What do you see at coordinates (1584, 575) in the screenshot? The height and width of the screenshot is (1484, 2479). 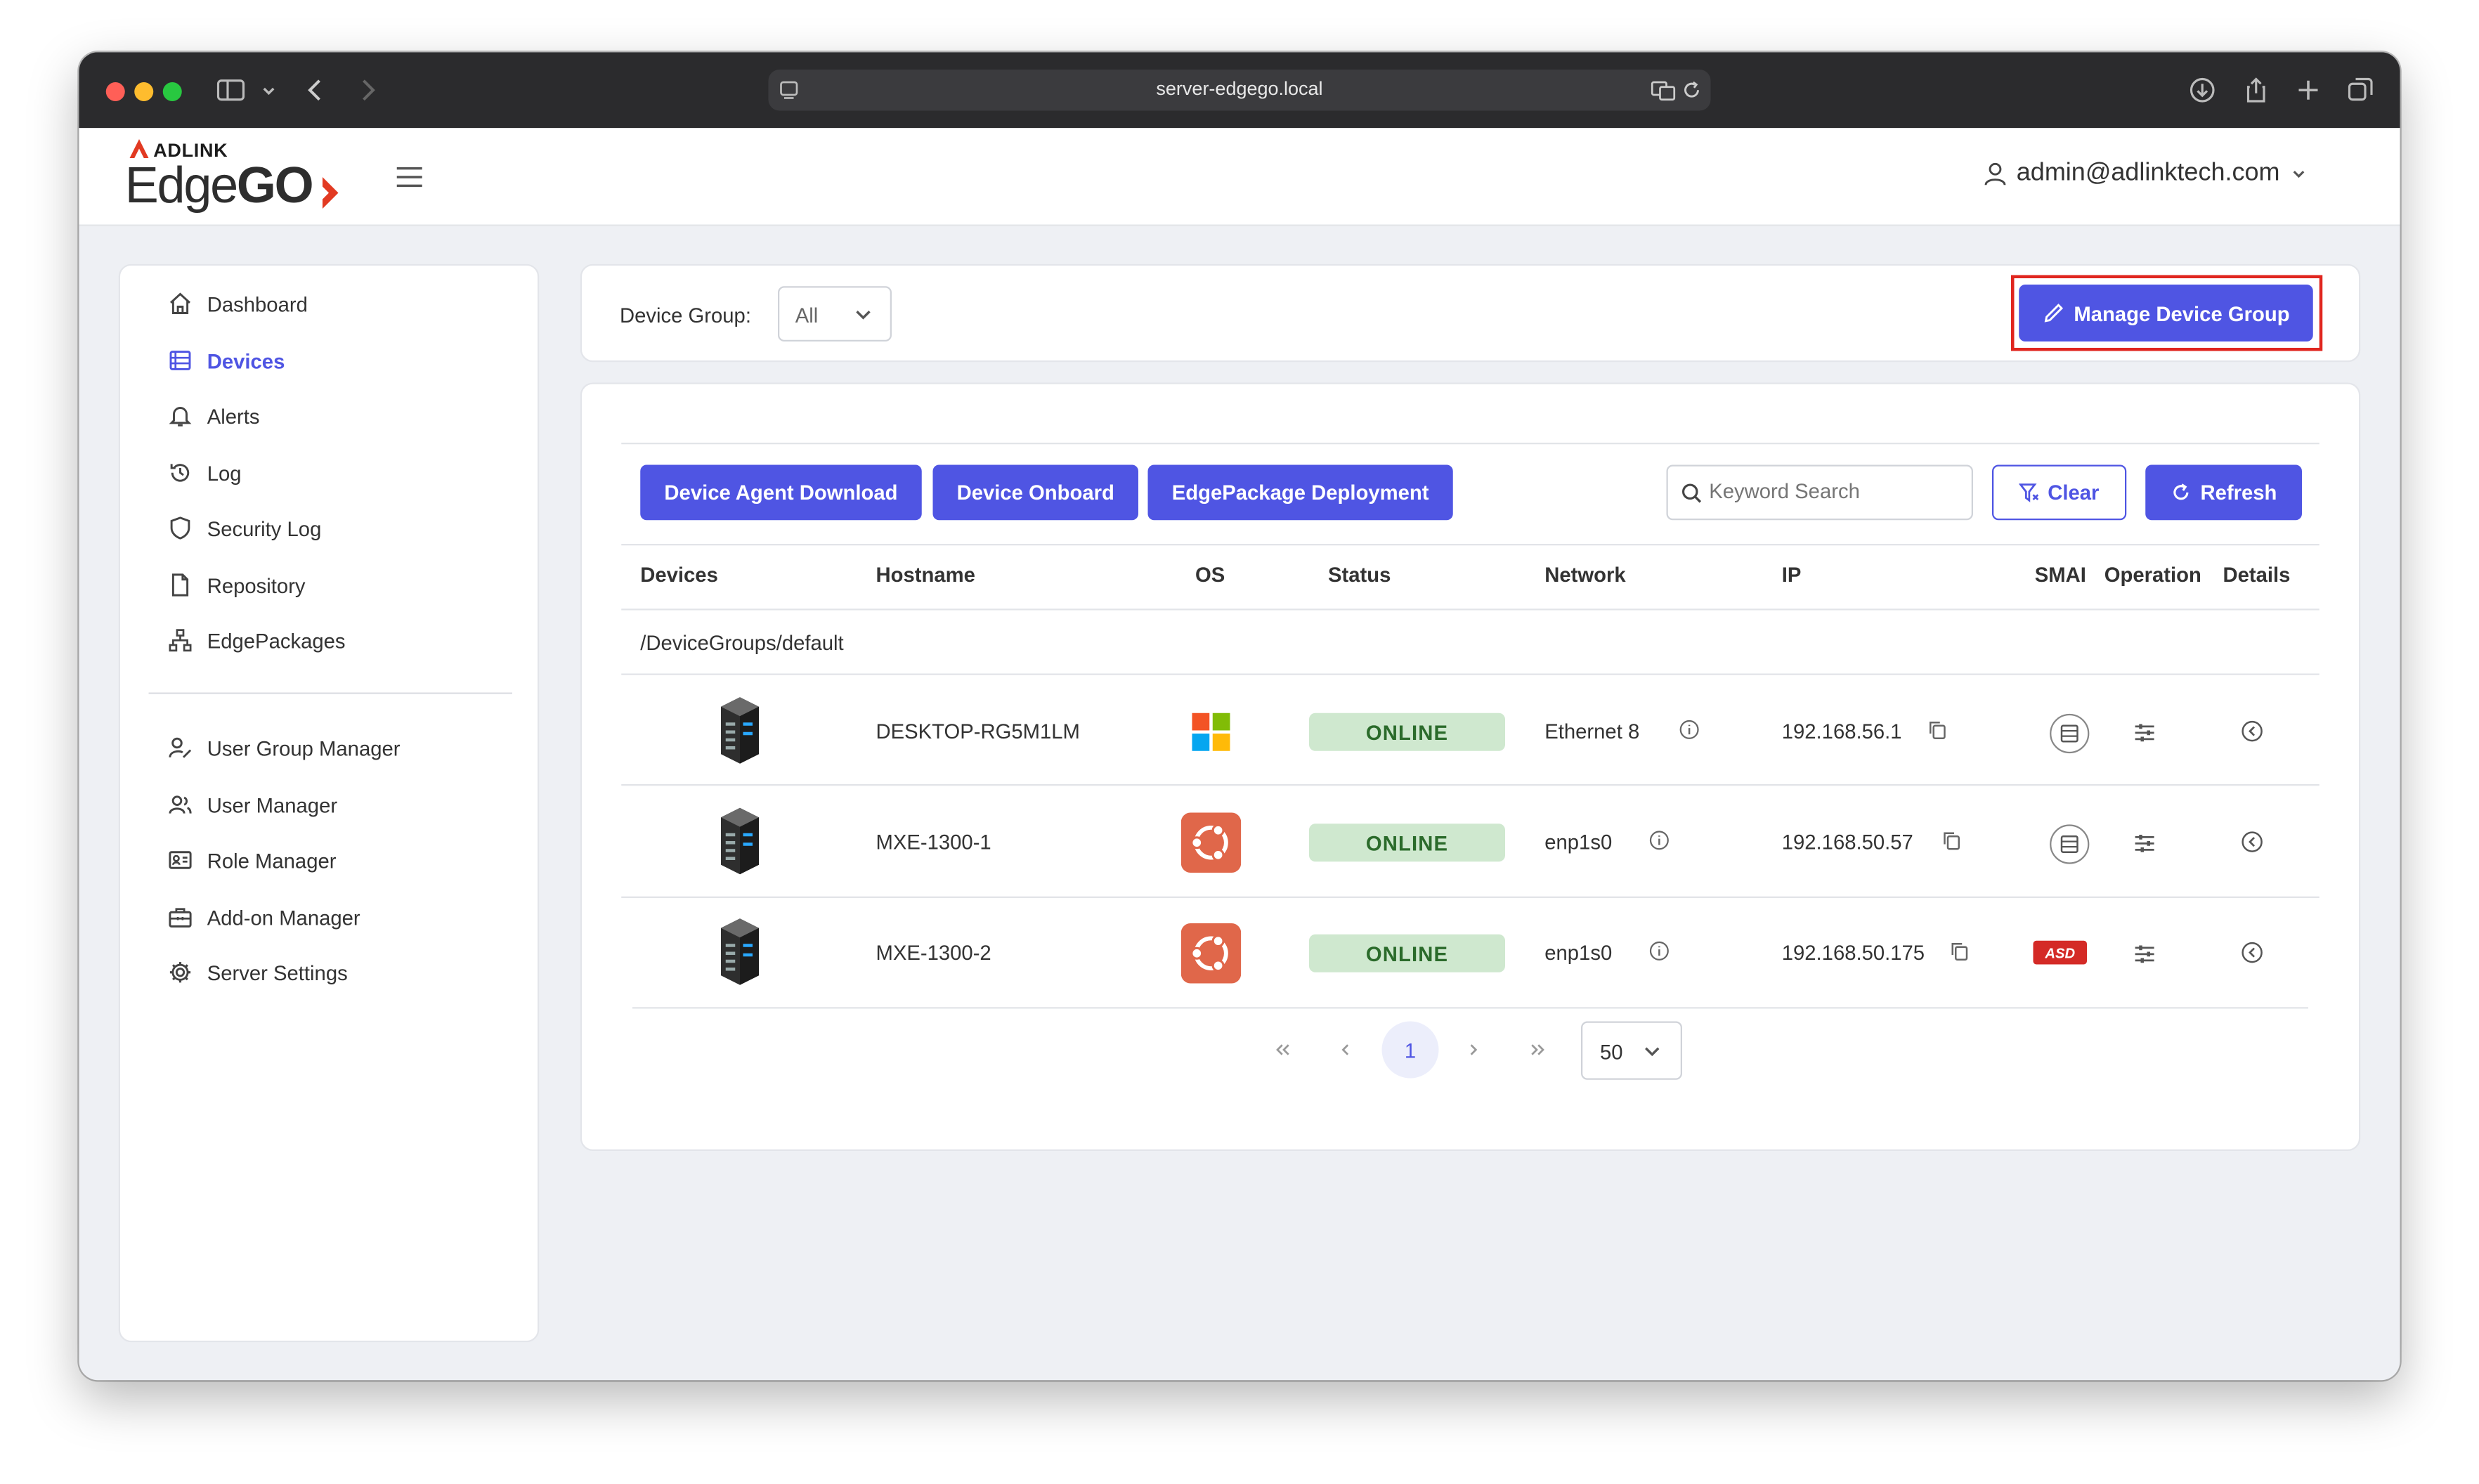 I see `column-network: Network` at bounding box center [1584, 575].